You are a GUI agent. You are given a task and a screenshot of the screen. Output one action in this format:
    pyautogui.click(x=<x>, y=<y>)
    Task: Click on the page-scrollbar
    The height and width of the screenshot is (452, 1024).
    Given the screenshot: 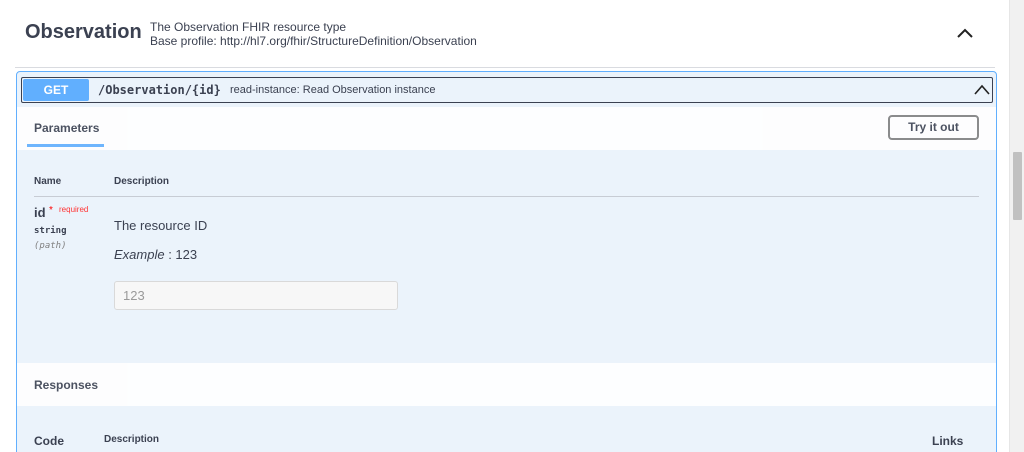 What is the action you would take?
    pyautogui.click(x=1016, y=226)
    